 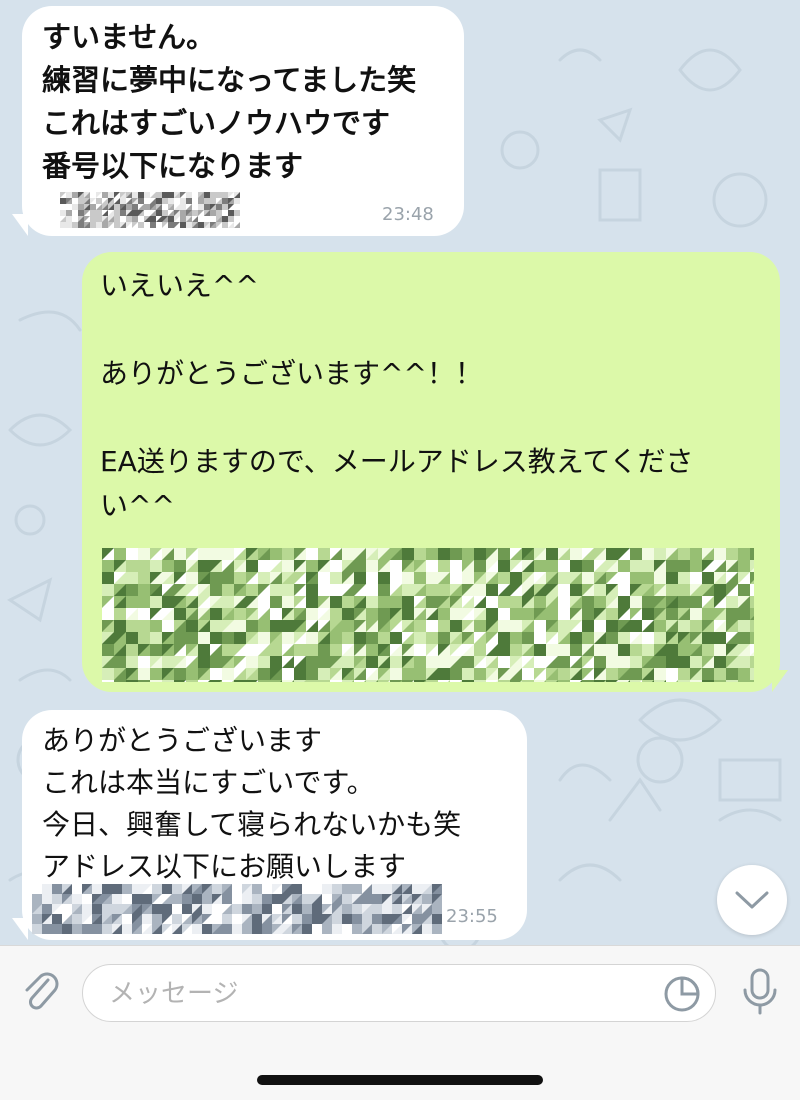 I want to click on sticker-icon, so click(x=682, y=994).